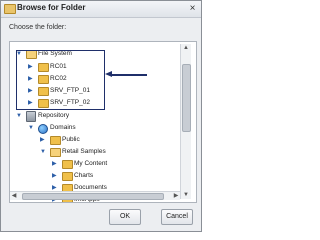 Image resolution: width=320 pixels, height=240 pixels. Describe the element at coordinates (71, 139) in the screenshot. I see `tree-item-label: Public` at that location.